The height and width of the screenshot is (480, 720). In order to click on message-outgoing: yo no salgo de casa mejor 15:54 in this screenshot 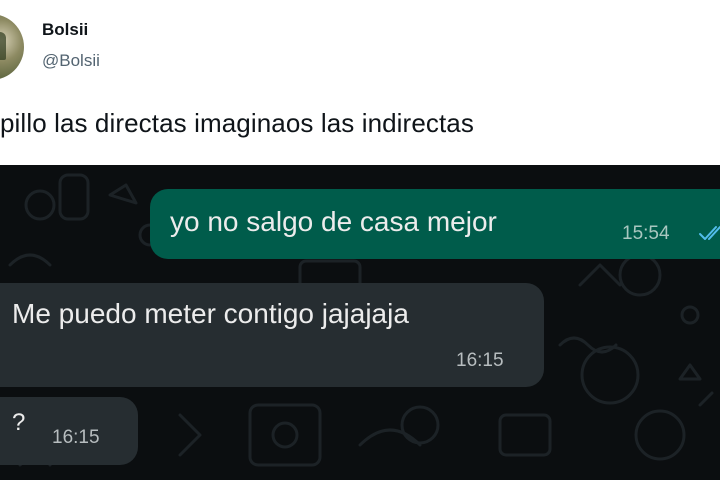, I will do `click(435, 224)`.